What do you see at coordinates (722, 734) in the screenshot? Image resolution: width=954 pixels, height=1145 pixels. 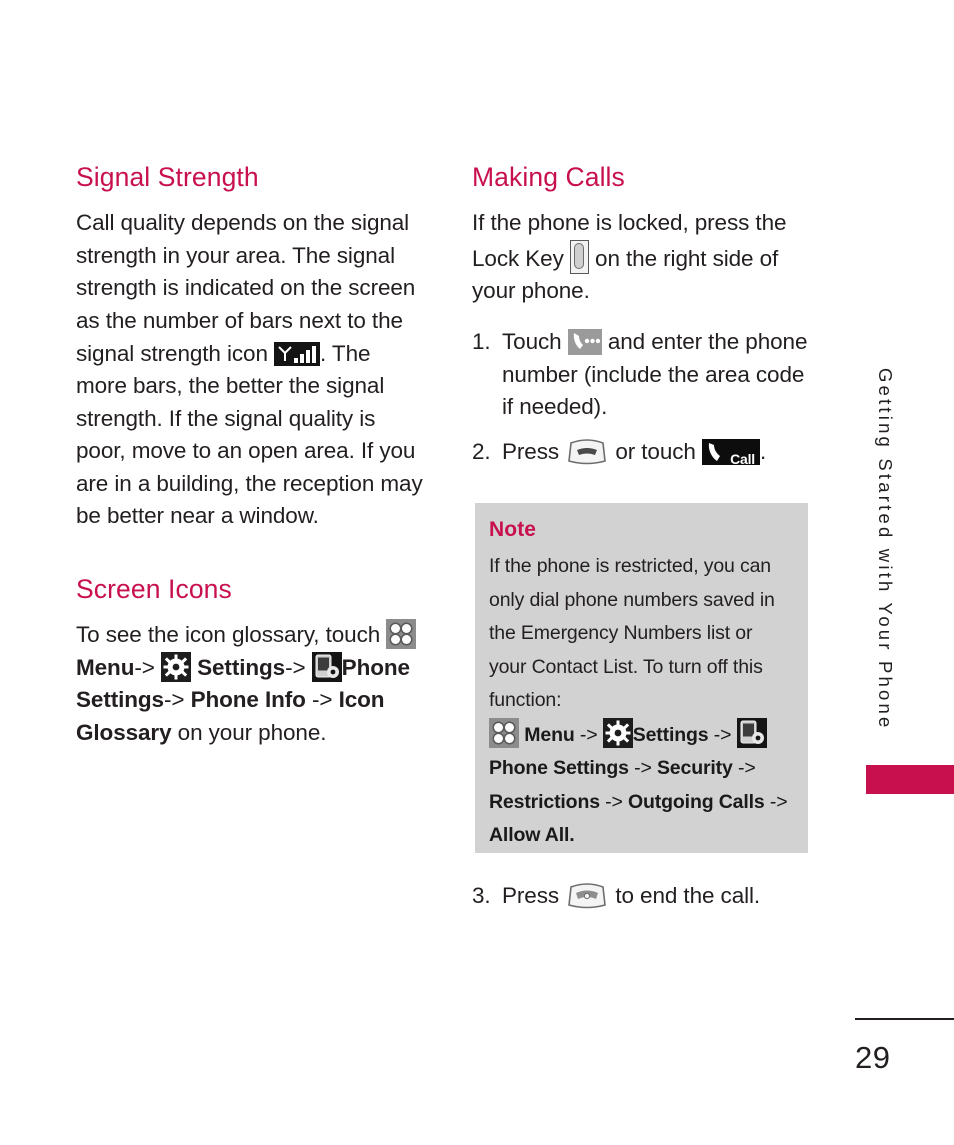 I see `note-arrow-2: ->` at bounding box center [722, 734].